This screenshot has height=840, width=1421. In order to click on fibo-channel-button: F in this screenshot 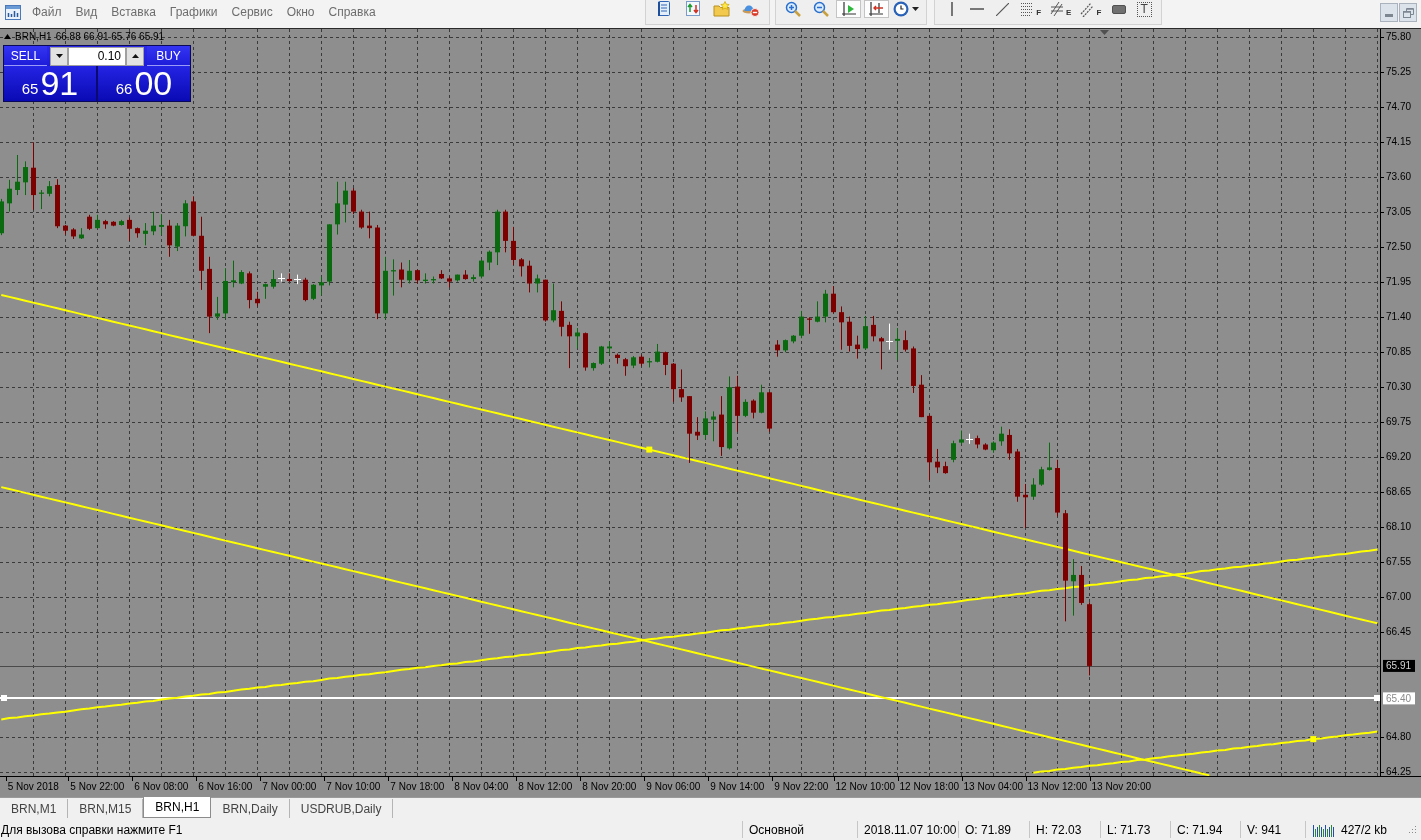, I will do `click(1090, 9)`.